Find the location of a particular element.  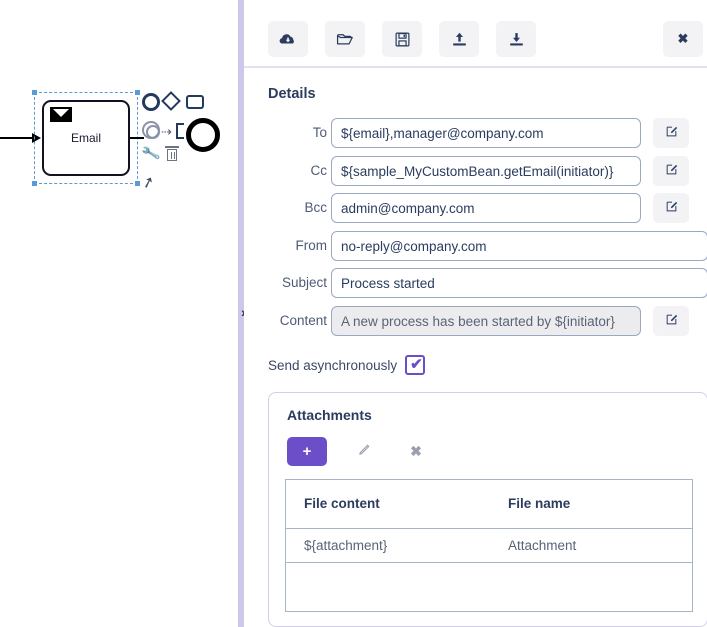

floppy-save-icon is located at coordinates (402, 39).